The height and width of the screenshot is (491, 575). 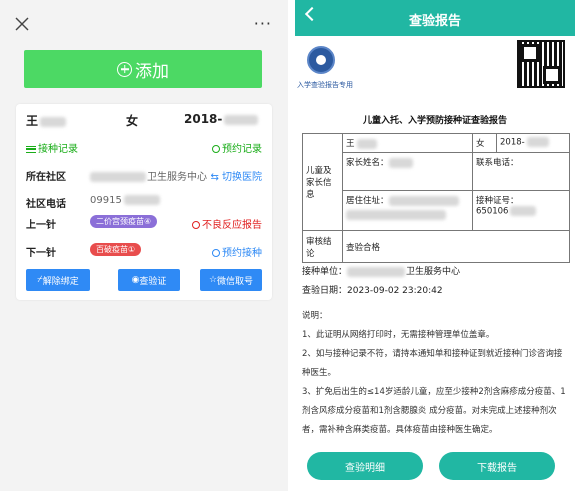 I want to click on child-dob: 2018-, so click(x=221, y=119).